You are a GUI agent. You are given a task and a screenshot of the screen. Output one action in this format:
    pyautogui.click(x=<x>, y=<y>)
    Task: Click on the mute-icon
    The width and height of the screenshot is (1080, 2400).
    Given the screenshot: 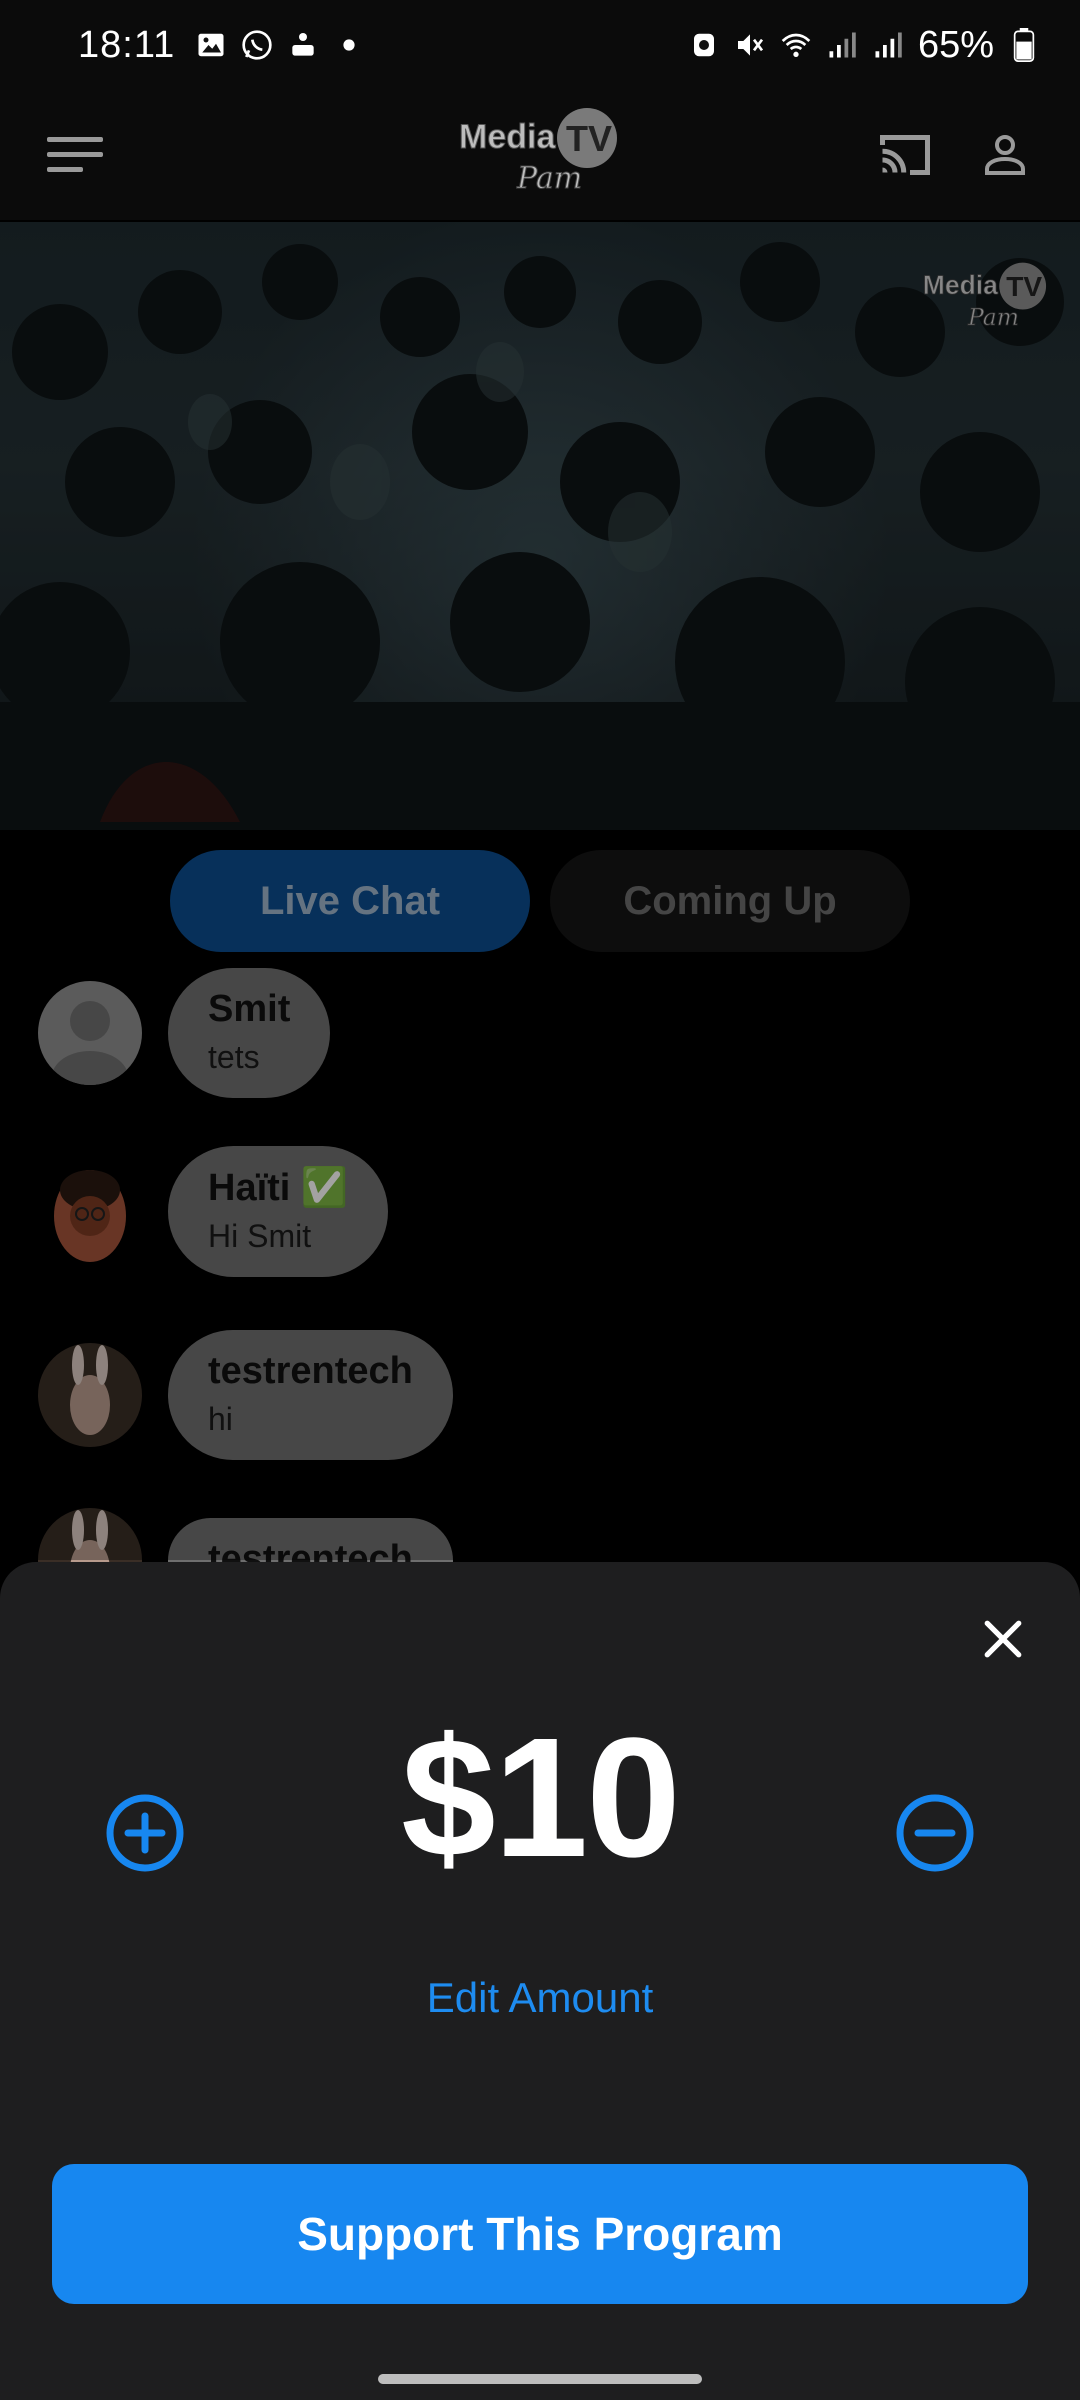 What is the action you would take?
    pyautogui.click(x=750, y=45)
    